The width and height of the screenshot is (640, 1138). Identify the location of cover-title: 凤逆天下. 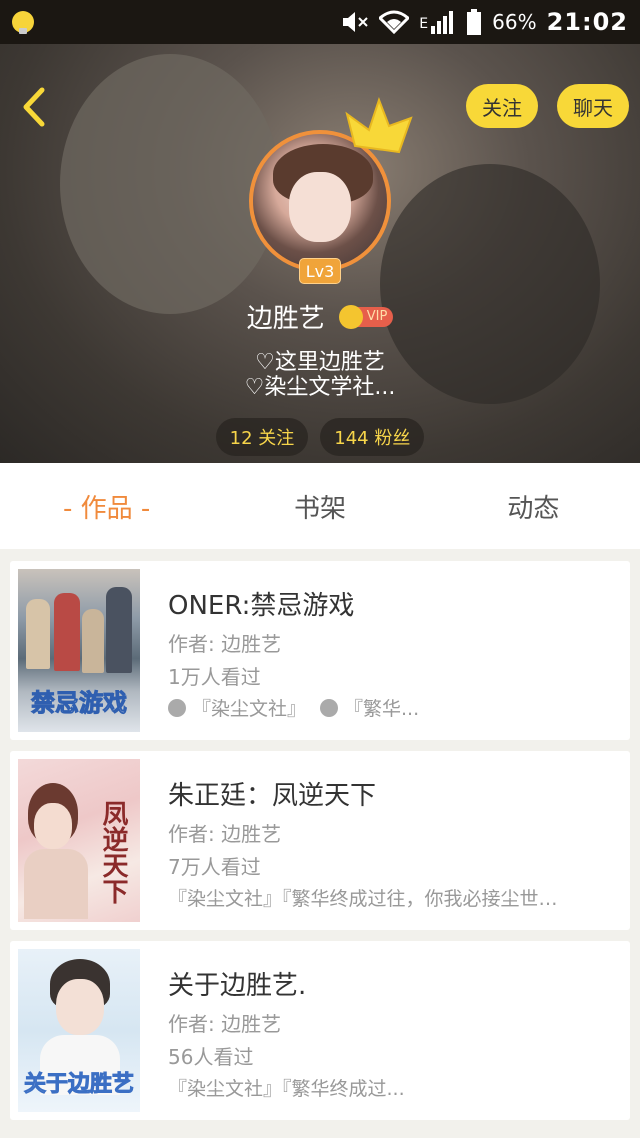
(113, 852).